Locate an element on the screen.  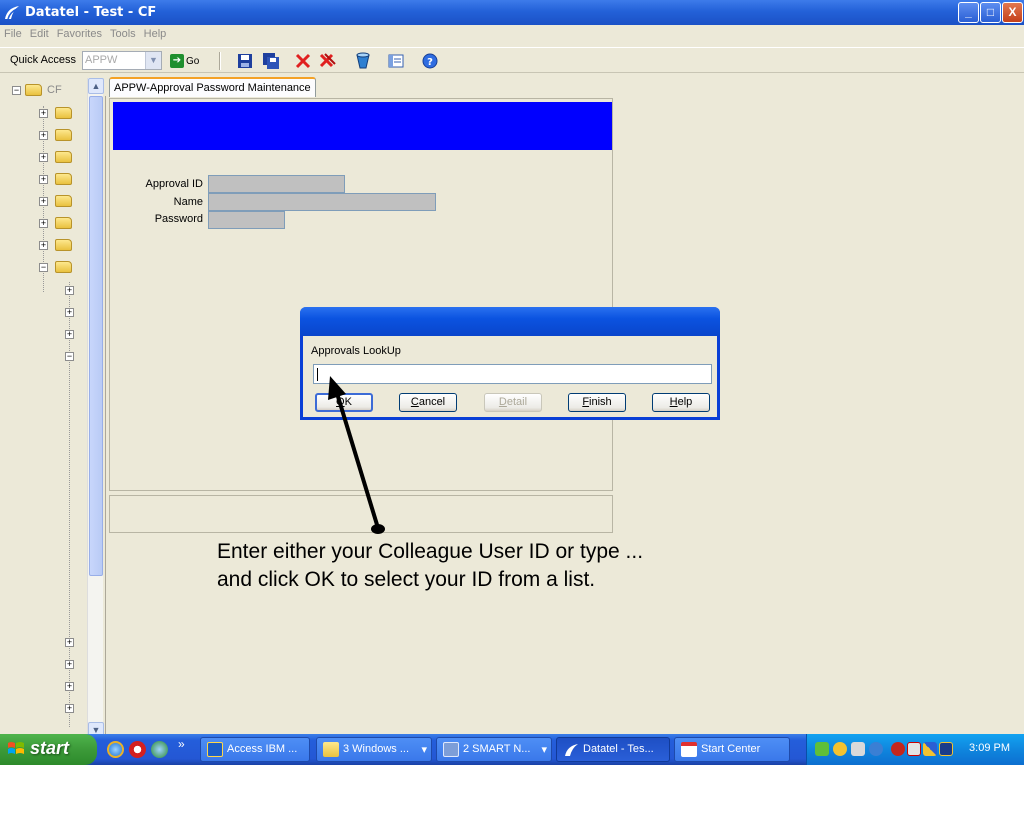
menu-help: Help is located at coordinates (155, 34).